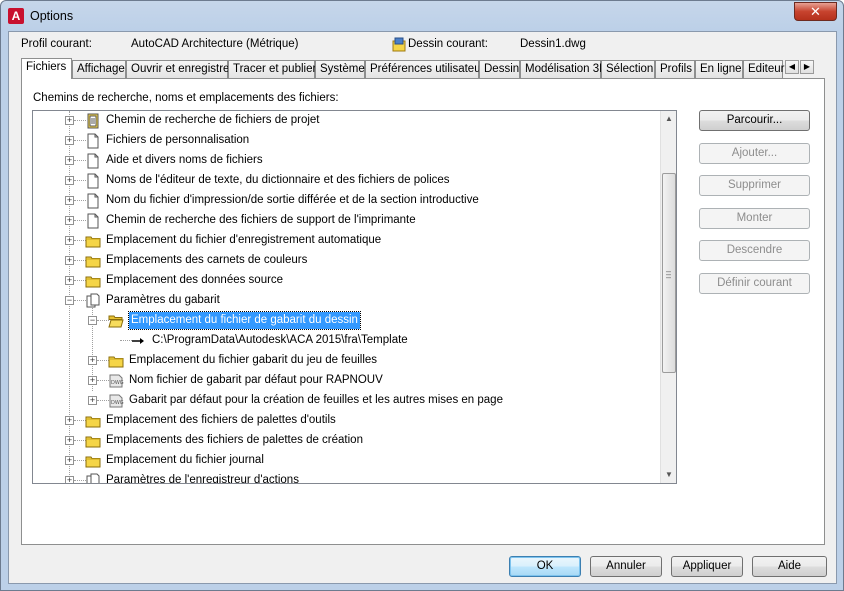  I want to click on scrollbar-thumb: – – –, so click(669, 273).